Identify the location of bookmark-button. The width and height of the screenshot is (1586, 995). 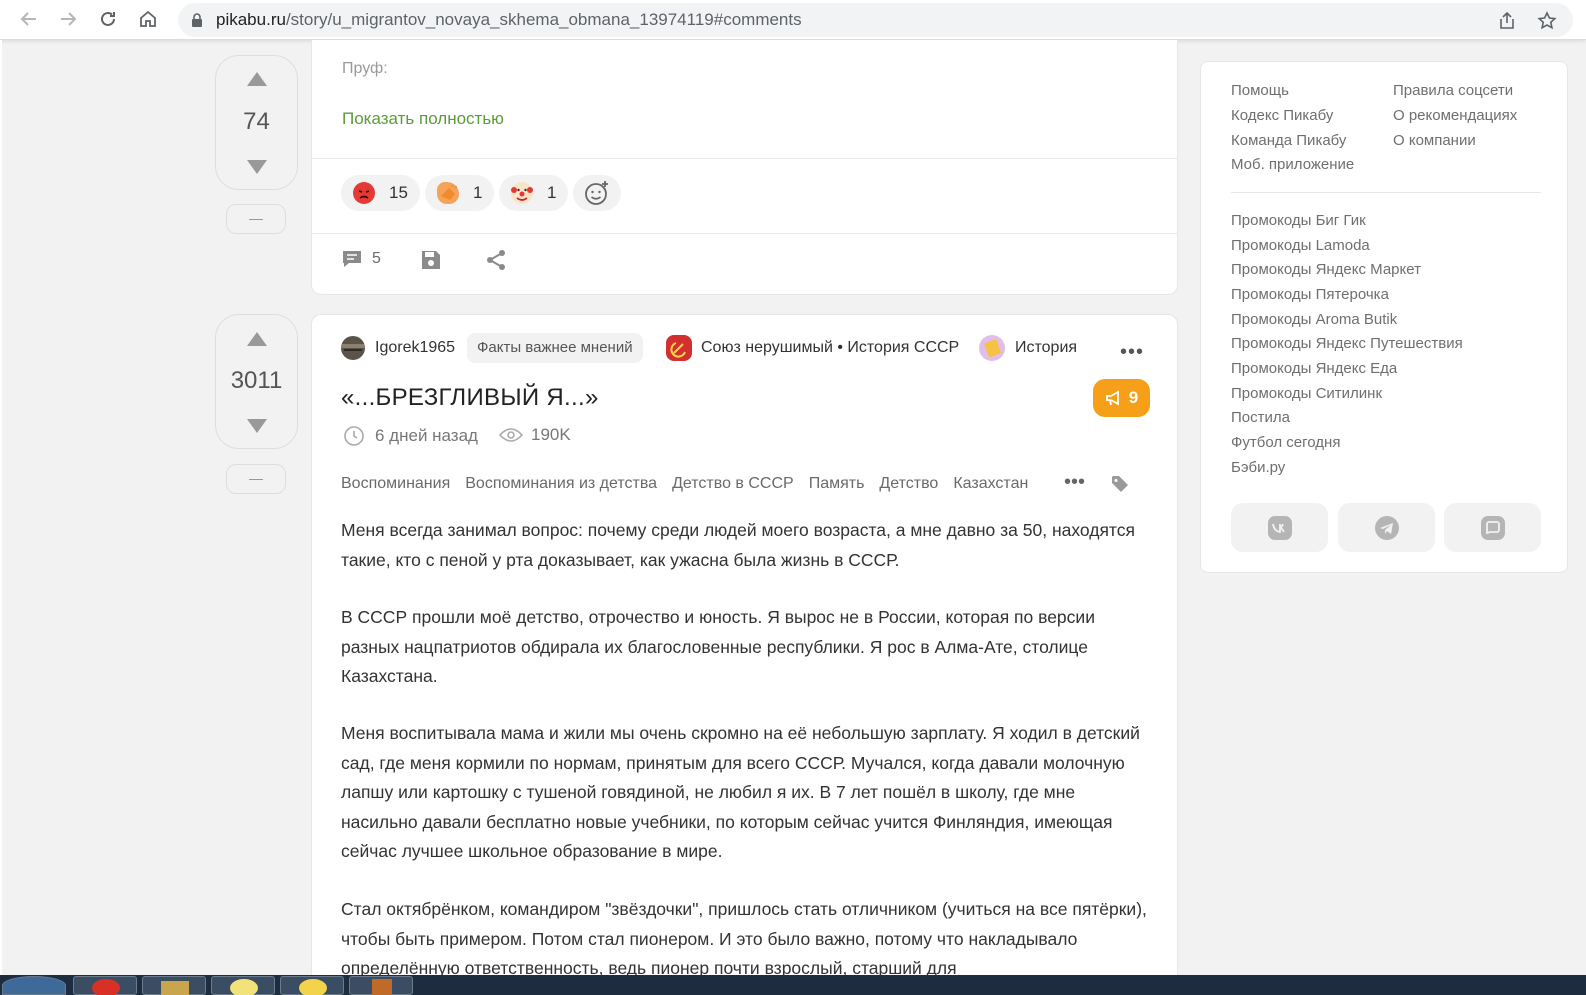
(1547, 21).